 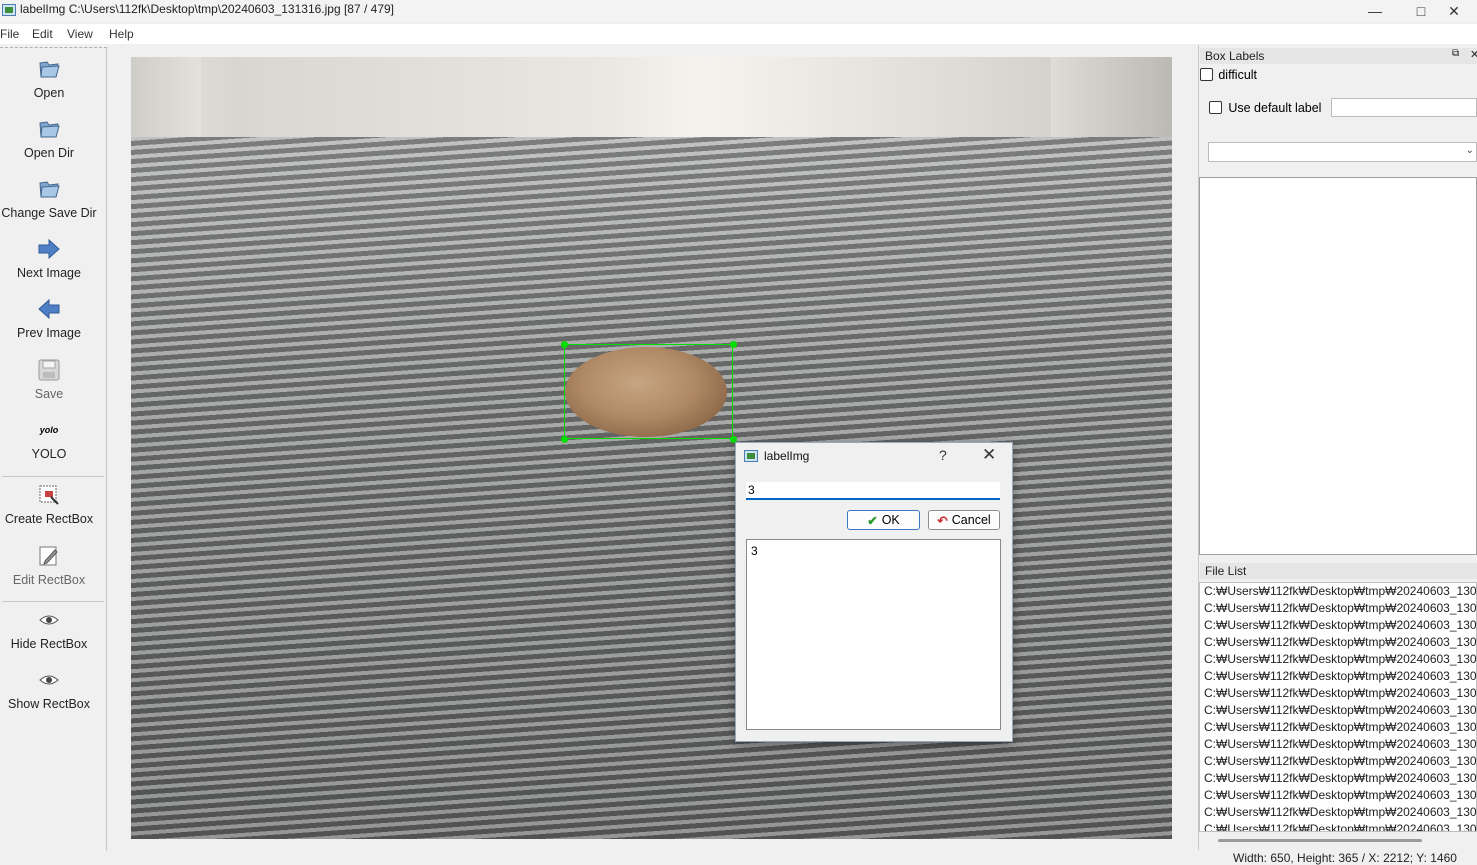 What do you see at coordinates (787, 456) in the screenshot?
I see `dialog-title: labelImg` at bounding box center [787, 456].